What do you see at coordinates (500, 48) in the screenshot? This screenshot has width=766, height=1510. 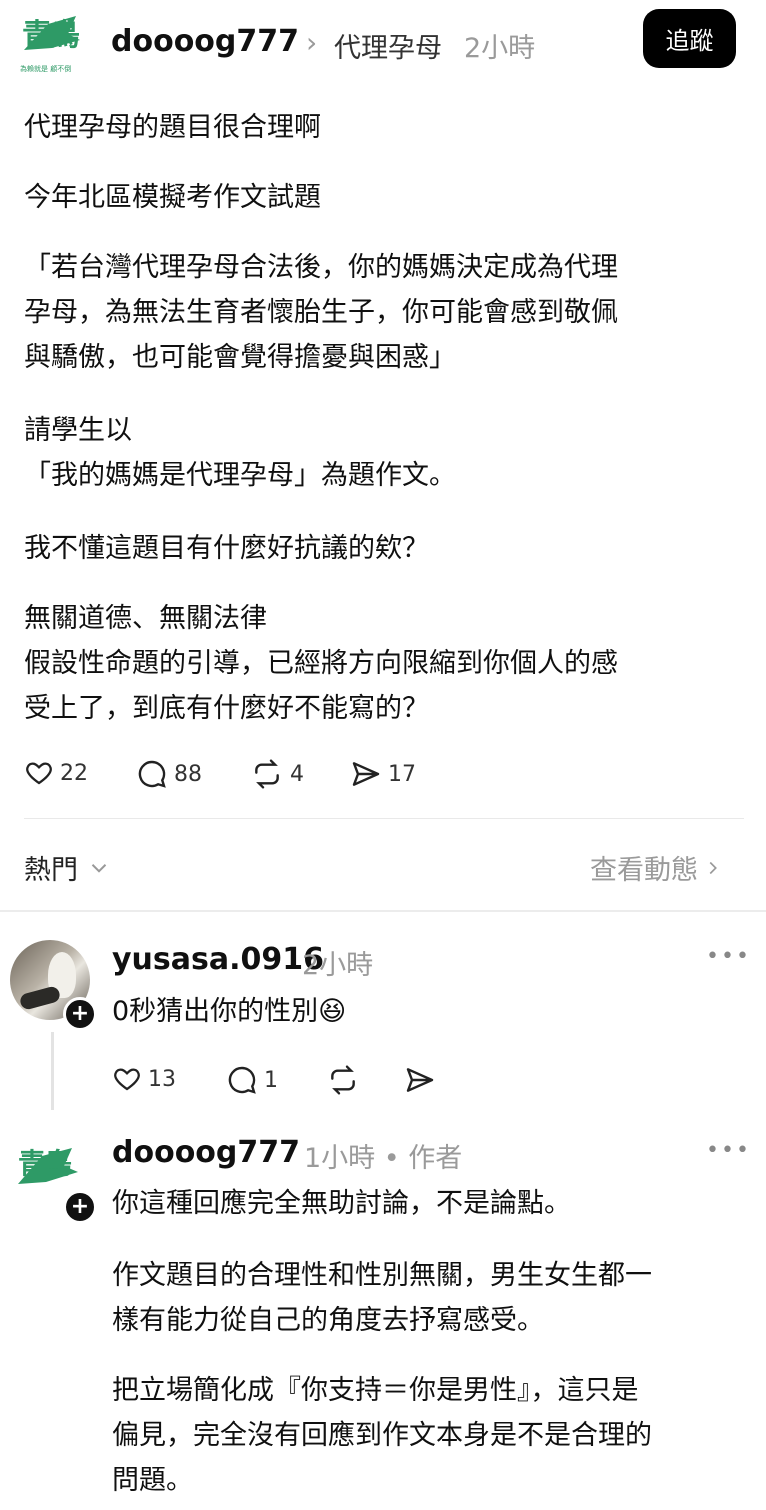 I see `post-time: 2小時` at bounding box center [500, 48].